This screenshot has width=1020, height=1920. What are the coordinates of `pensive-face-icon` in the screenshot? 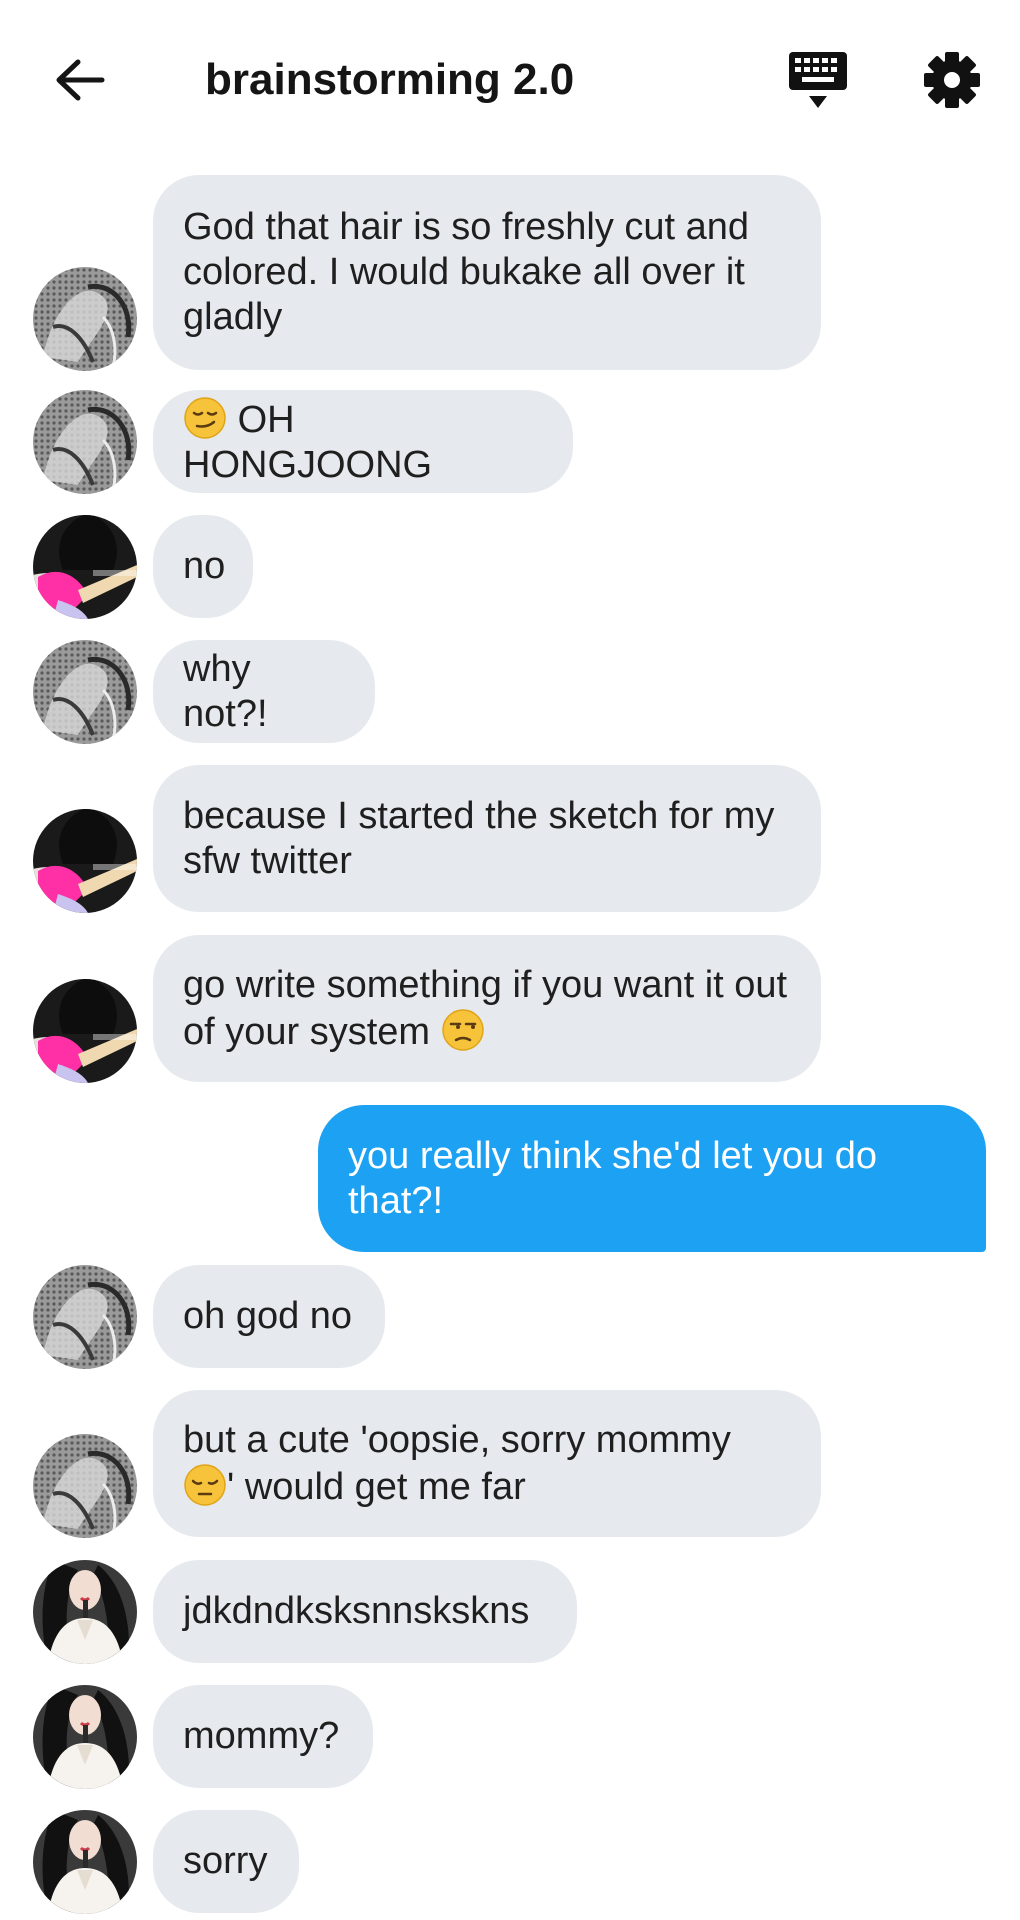 It's located at (205, 1484).